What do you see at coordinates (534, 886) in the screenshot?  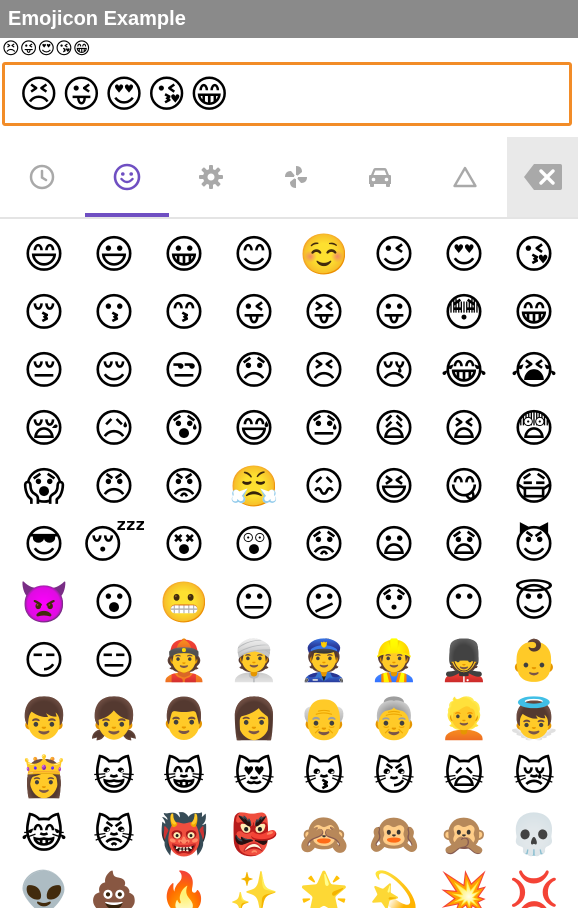 I see `emoji-cell: 💢` at bounding box center [534, 886].